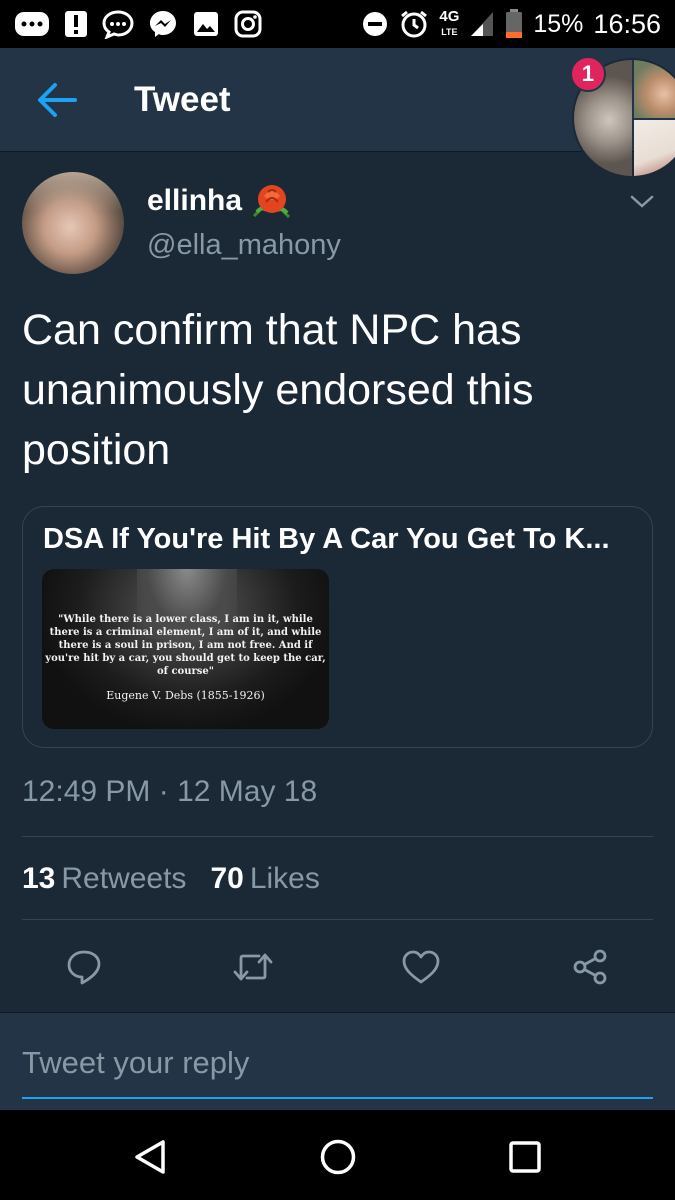 The width and height of the screenshot is (675, 1200). What do you see at coordinates (514, 23) in the screenshot?
I see `battery-icon` at bounding box center [514, 23].